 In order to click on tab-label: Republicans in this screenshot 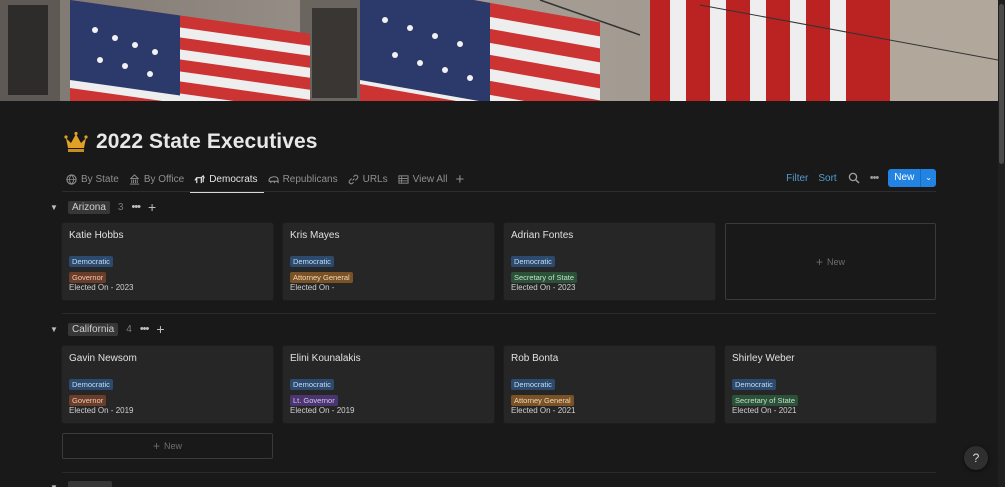, I will do `click(310, 179)`.